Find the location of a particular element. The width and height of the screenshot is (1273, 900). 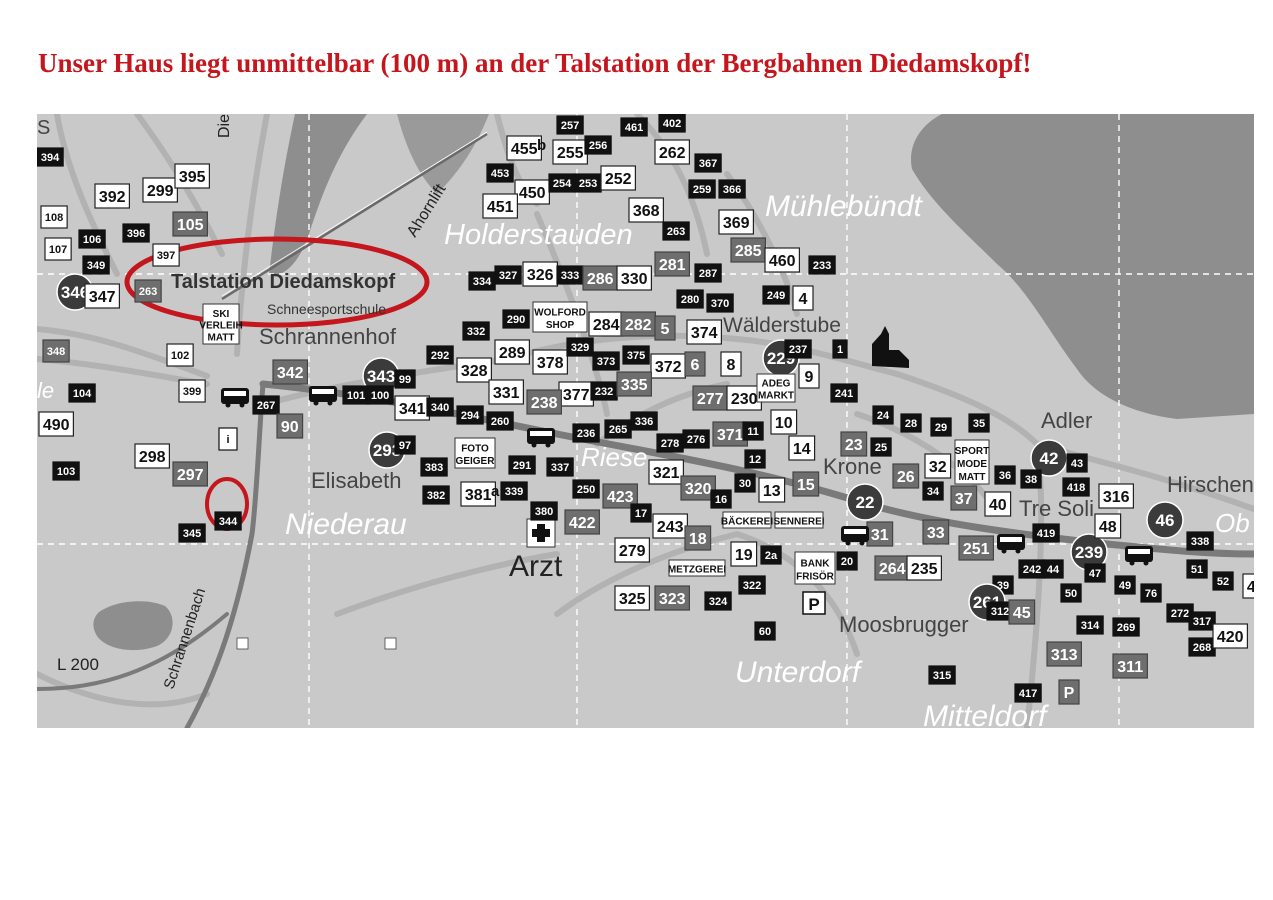

svg-text: 47 is located at coordinates (1095, 574).